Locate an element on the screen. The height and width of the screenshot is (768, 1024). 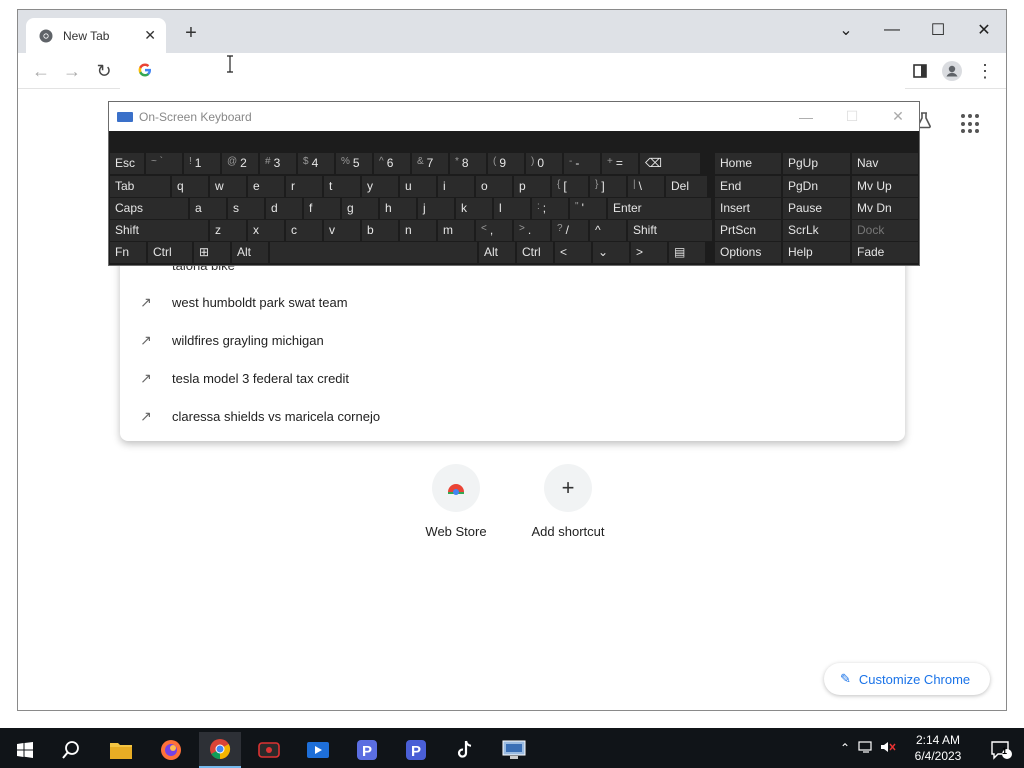
osk-nav-key: PgDn is located at coordinates (816, 186).